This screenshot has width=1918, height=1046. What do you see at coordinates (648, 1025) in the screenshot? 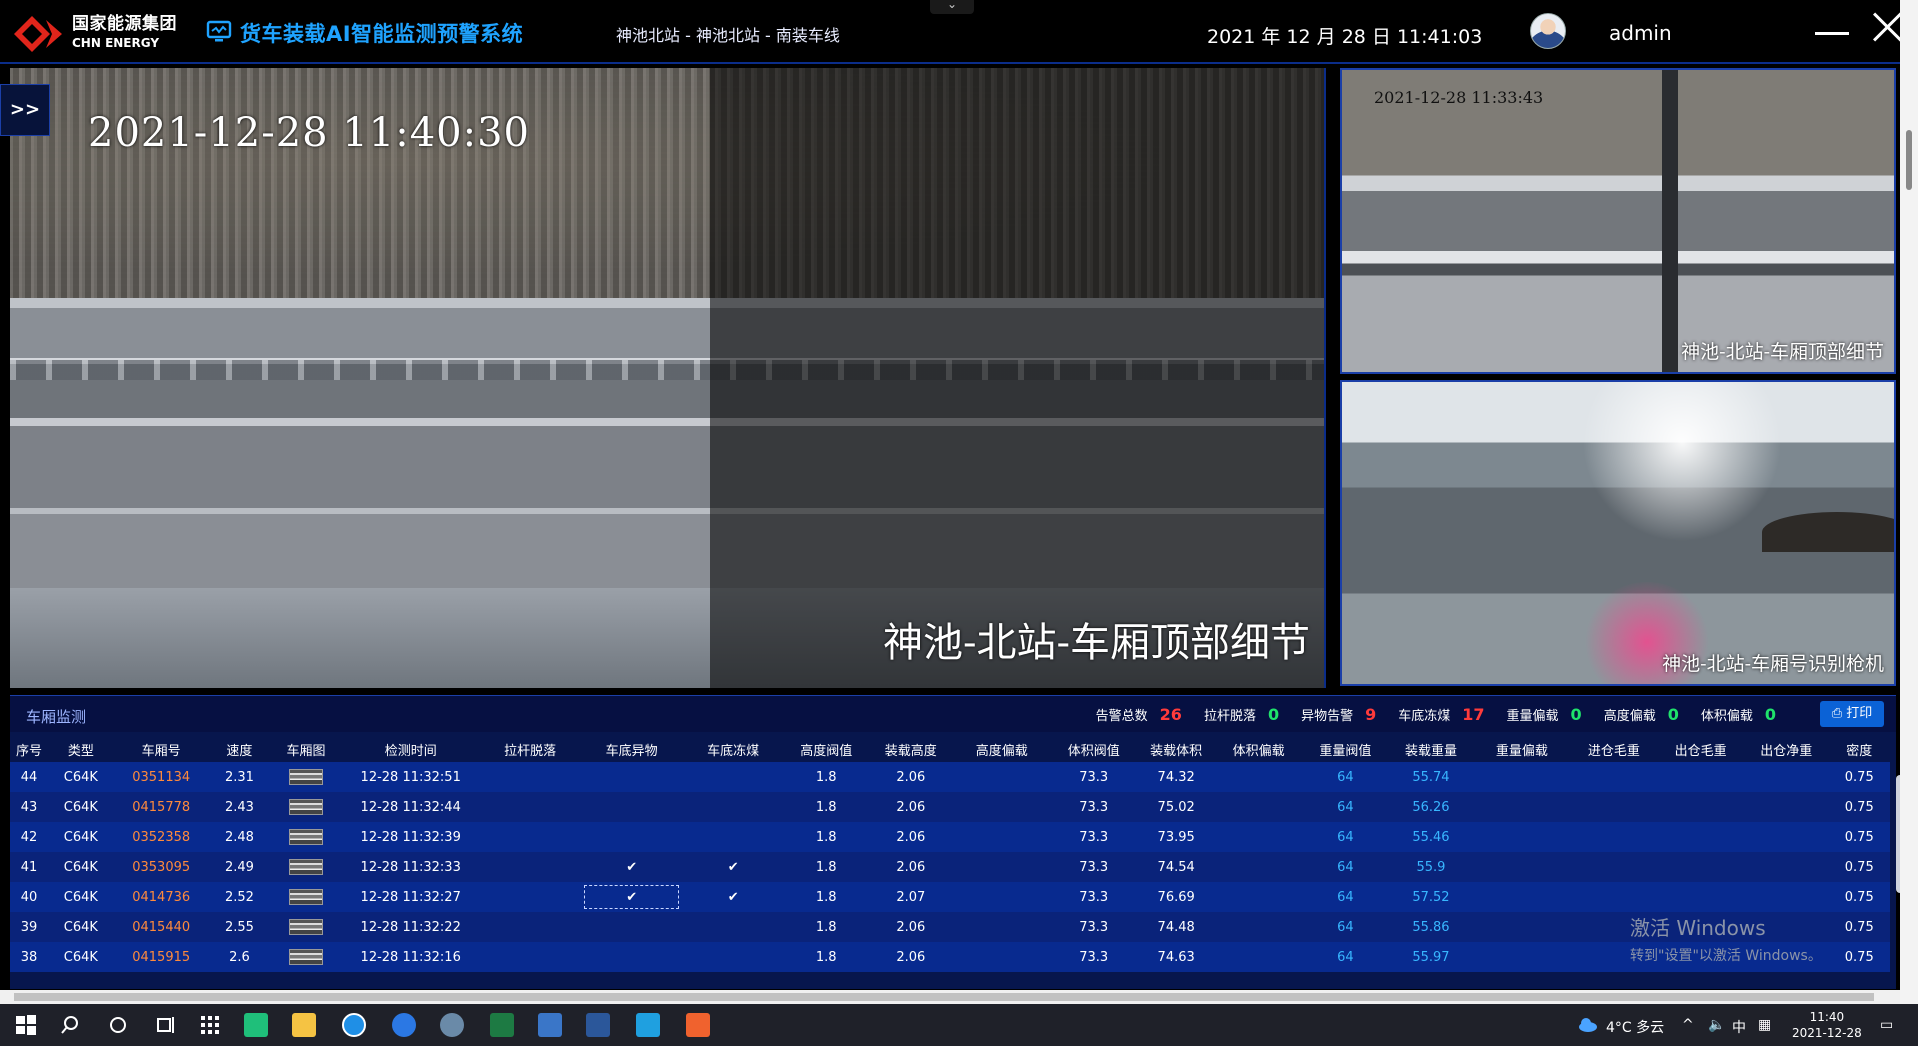
I see `app-blue-icon` at bounding box center [648, 1025].